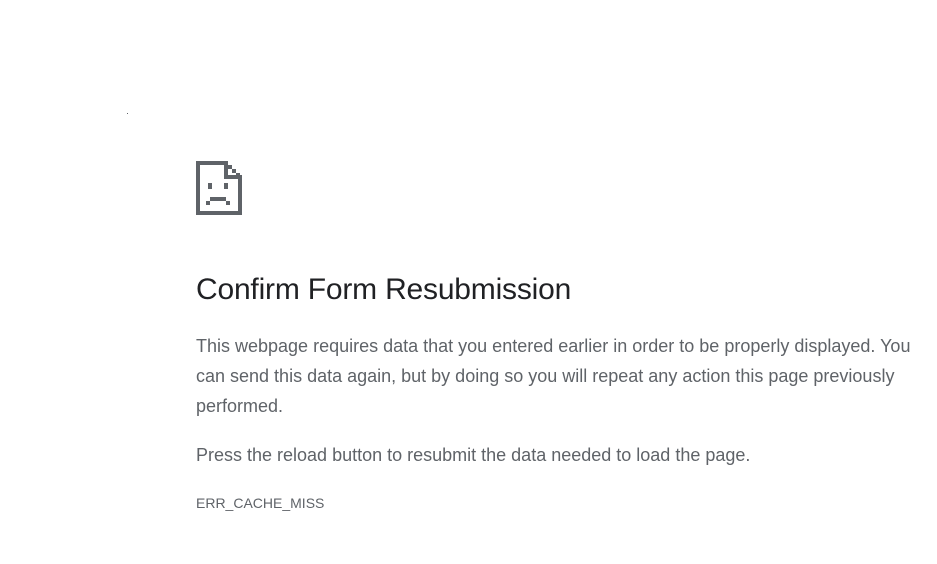  I want to click on sad-page-icon, so click(219, 188).